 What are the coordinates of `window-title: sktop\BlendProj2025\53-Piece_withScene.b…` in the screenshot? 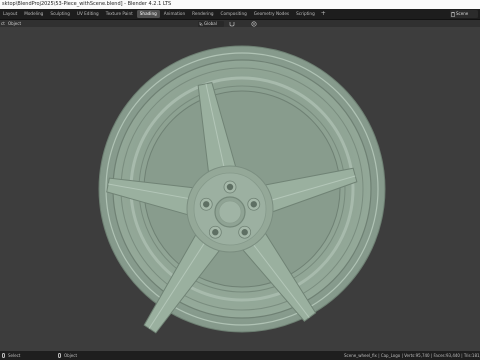 It's located at (87, 4).